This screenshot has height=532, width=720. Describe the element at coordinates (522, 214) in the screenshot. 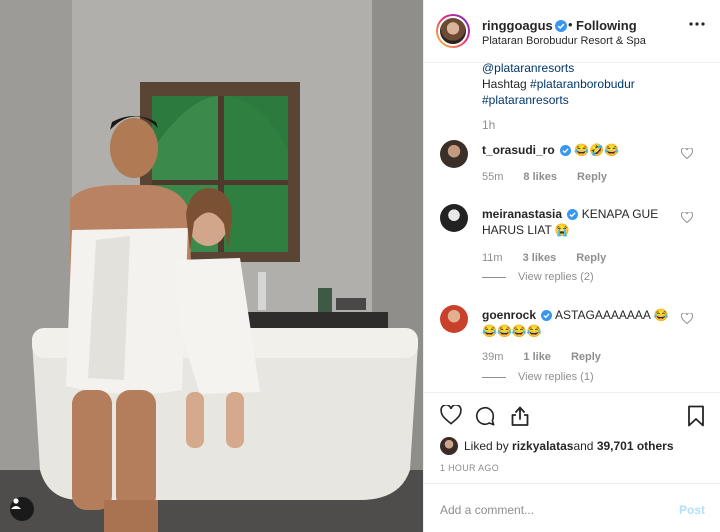

I see `commenter-username: meiranastasia` at that location.